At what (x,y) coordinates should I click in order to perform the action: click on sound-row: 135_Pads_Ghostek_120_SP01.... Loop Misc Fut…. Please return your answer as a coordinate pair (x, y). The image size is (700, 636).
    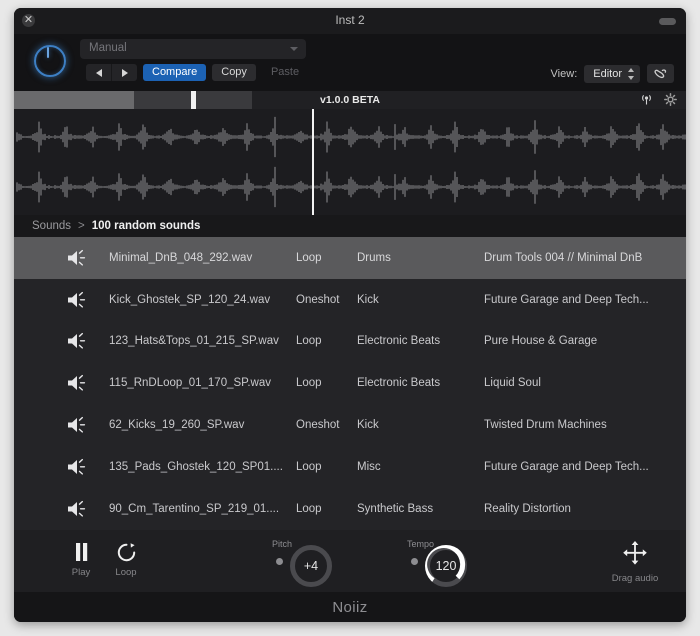
    Looking at the image, I should click on (350, 466).